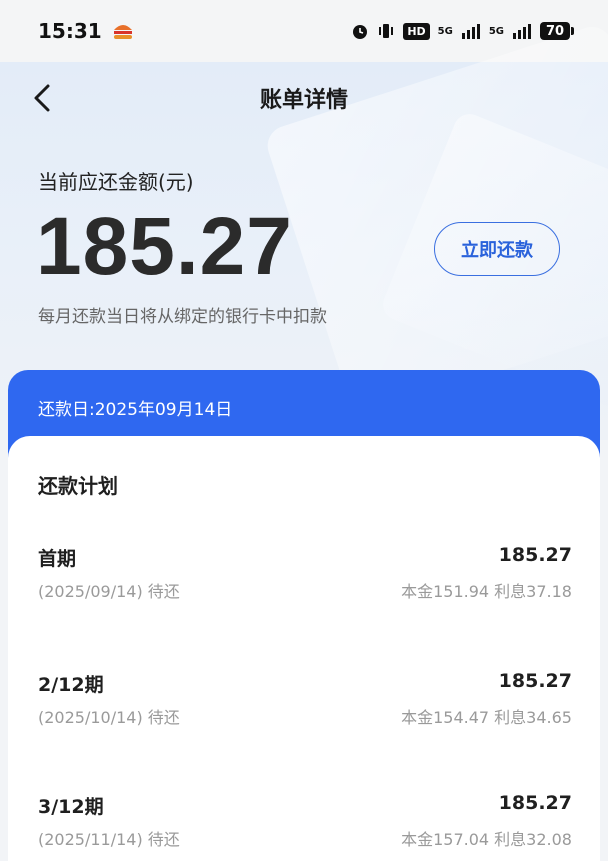 Image resolution: width=608 pixels, height=861 pixels. Describe the element at coordinates (109, 717) in the screenshot. I see `installment-status: (2025/10/14) 待还` at that location.